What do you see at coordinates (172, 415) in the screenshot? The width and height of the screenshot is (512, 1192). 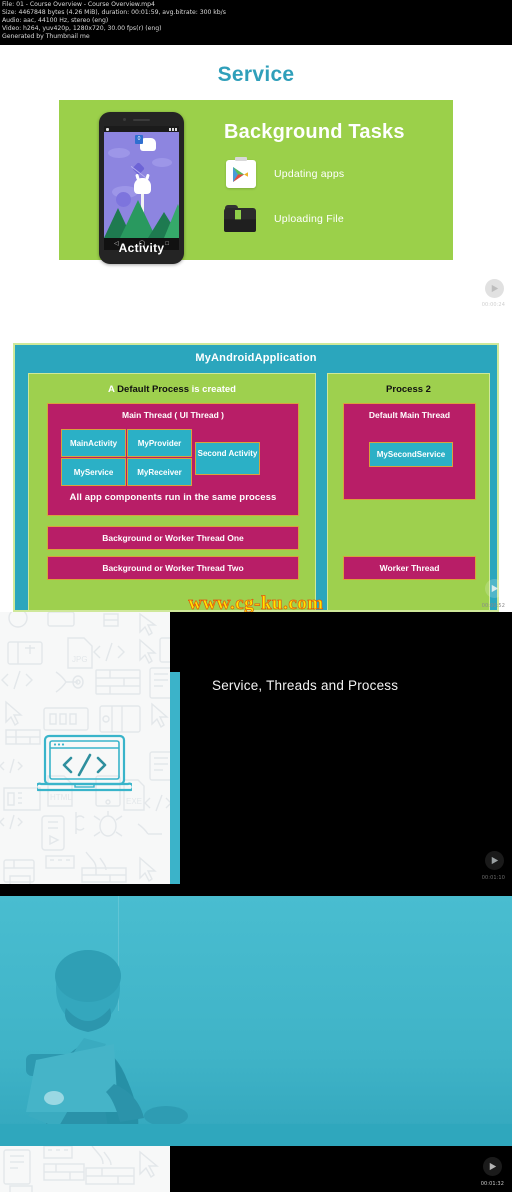 I see `main-thread-label: Main Thread ( UI Thread )` at bounding box center [172, 415].